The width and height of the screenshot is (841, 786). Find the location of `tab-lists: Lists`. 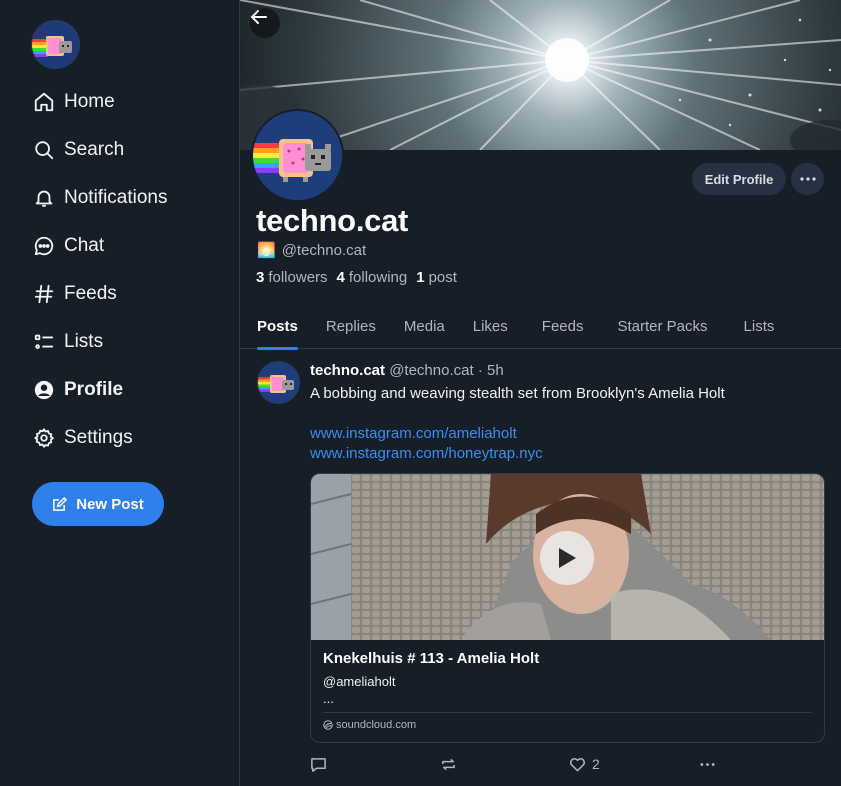

tab-lists: Lists is located at coordinates (759, 326).